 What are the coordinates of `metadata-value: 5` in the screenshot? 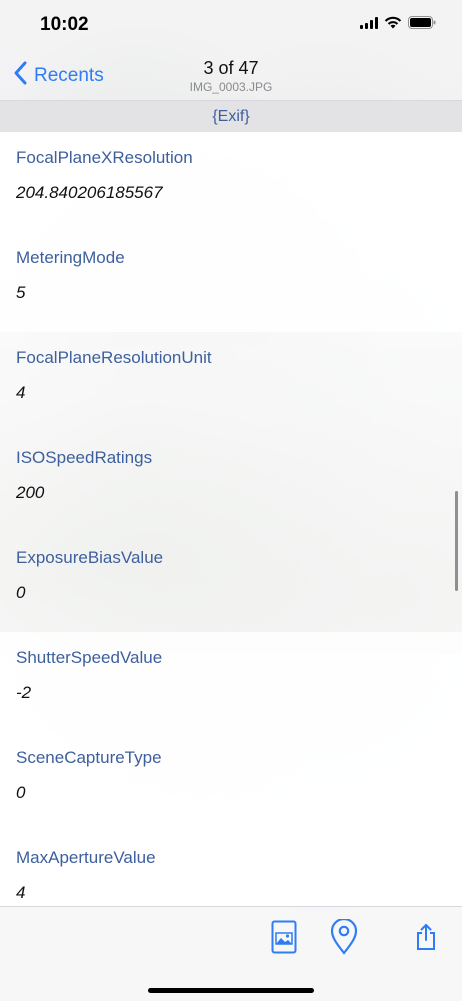 It's located at (21, 292).